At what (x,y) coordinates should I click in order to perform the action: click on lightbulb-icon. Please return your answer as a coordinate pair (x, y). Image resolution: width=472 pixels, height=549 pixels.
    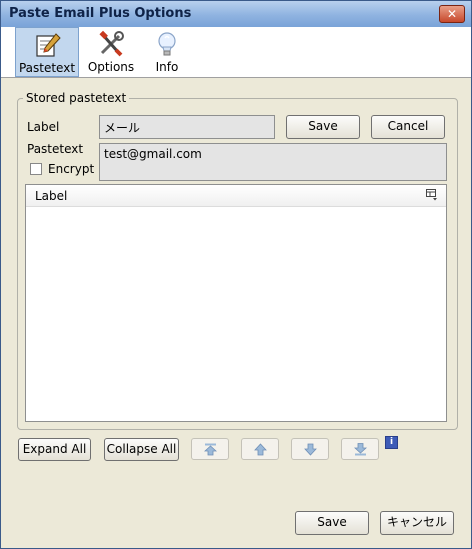
    Looking at the image, I should click on (167, 44).